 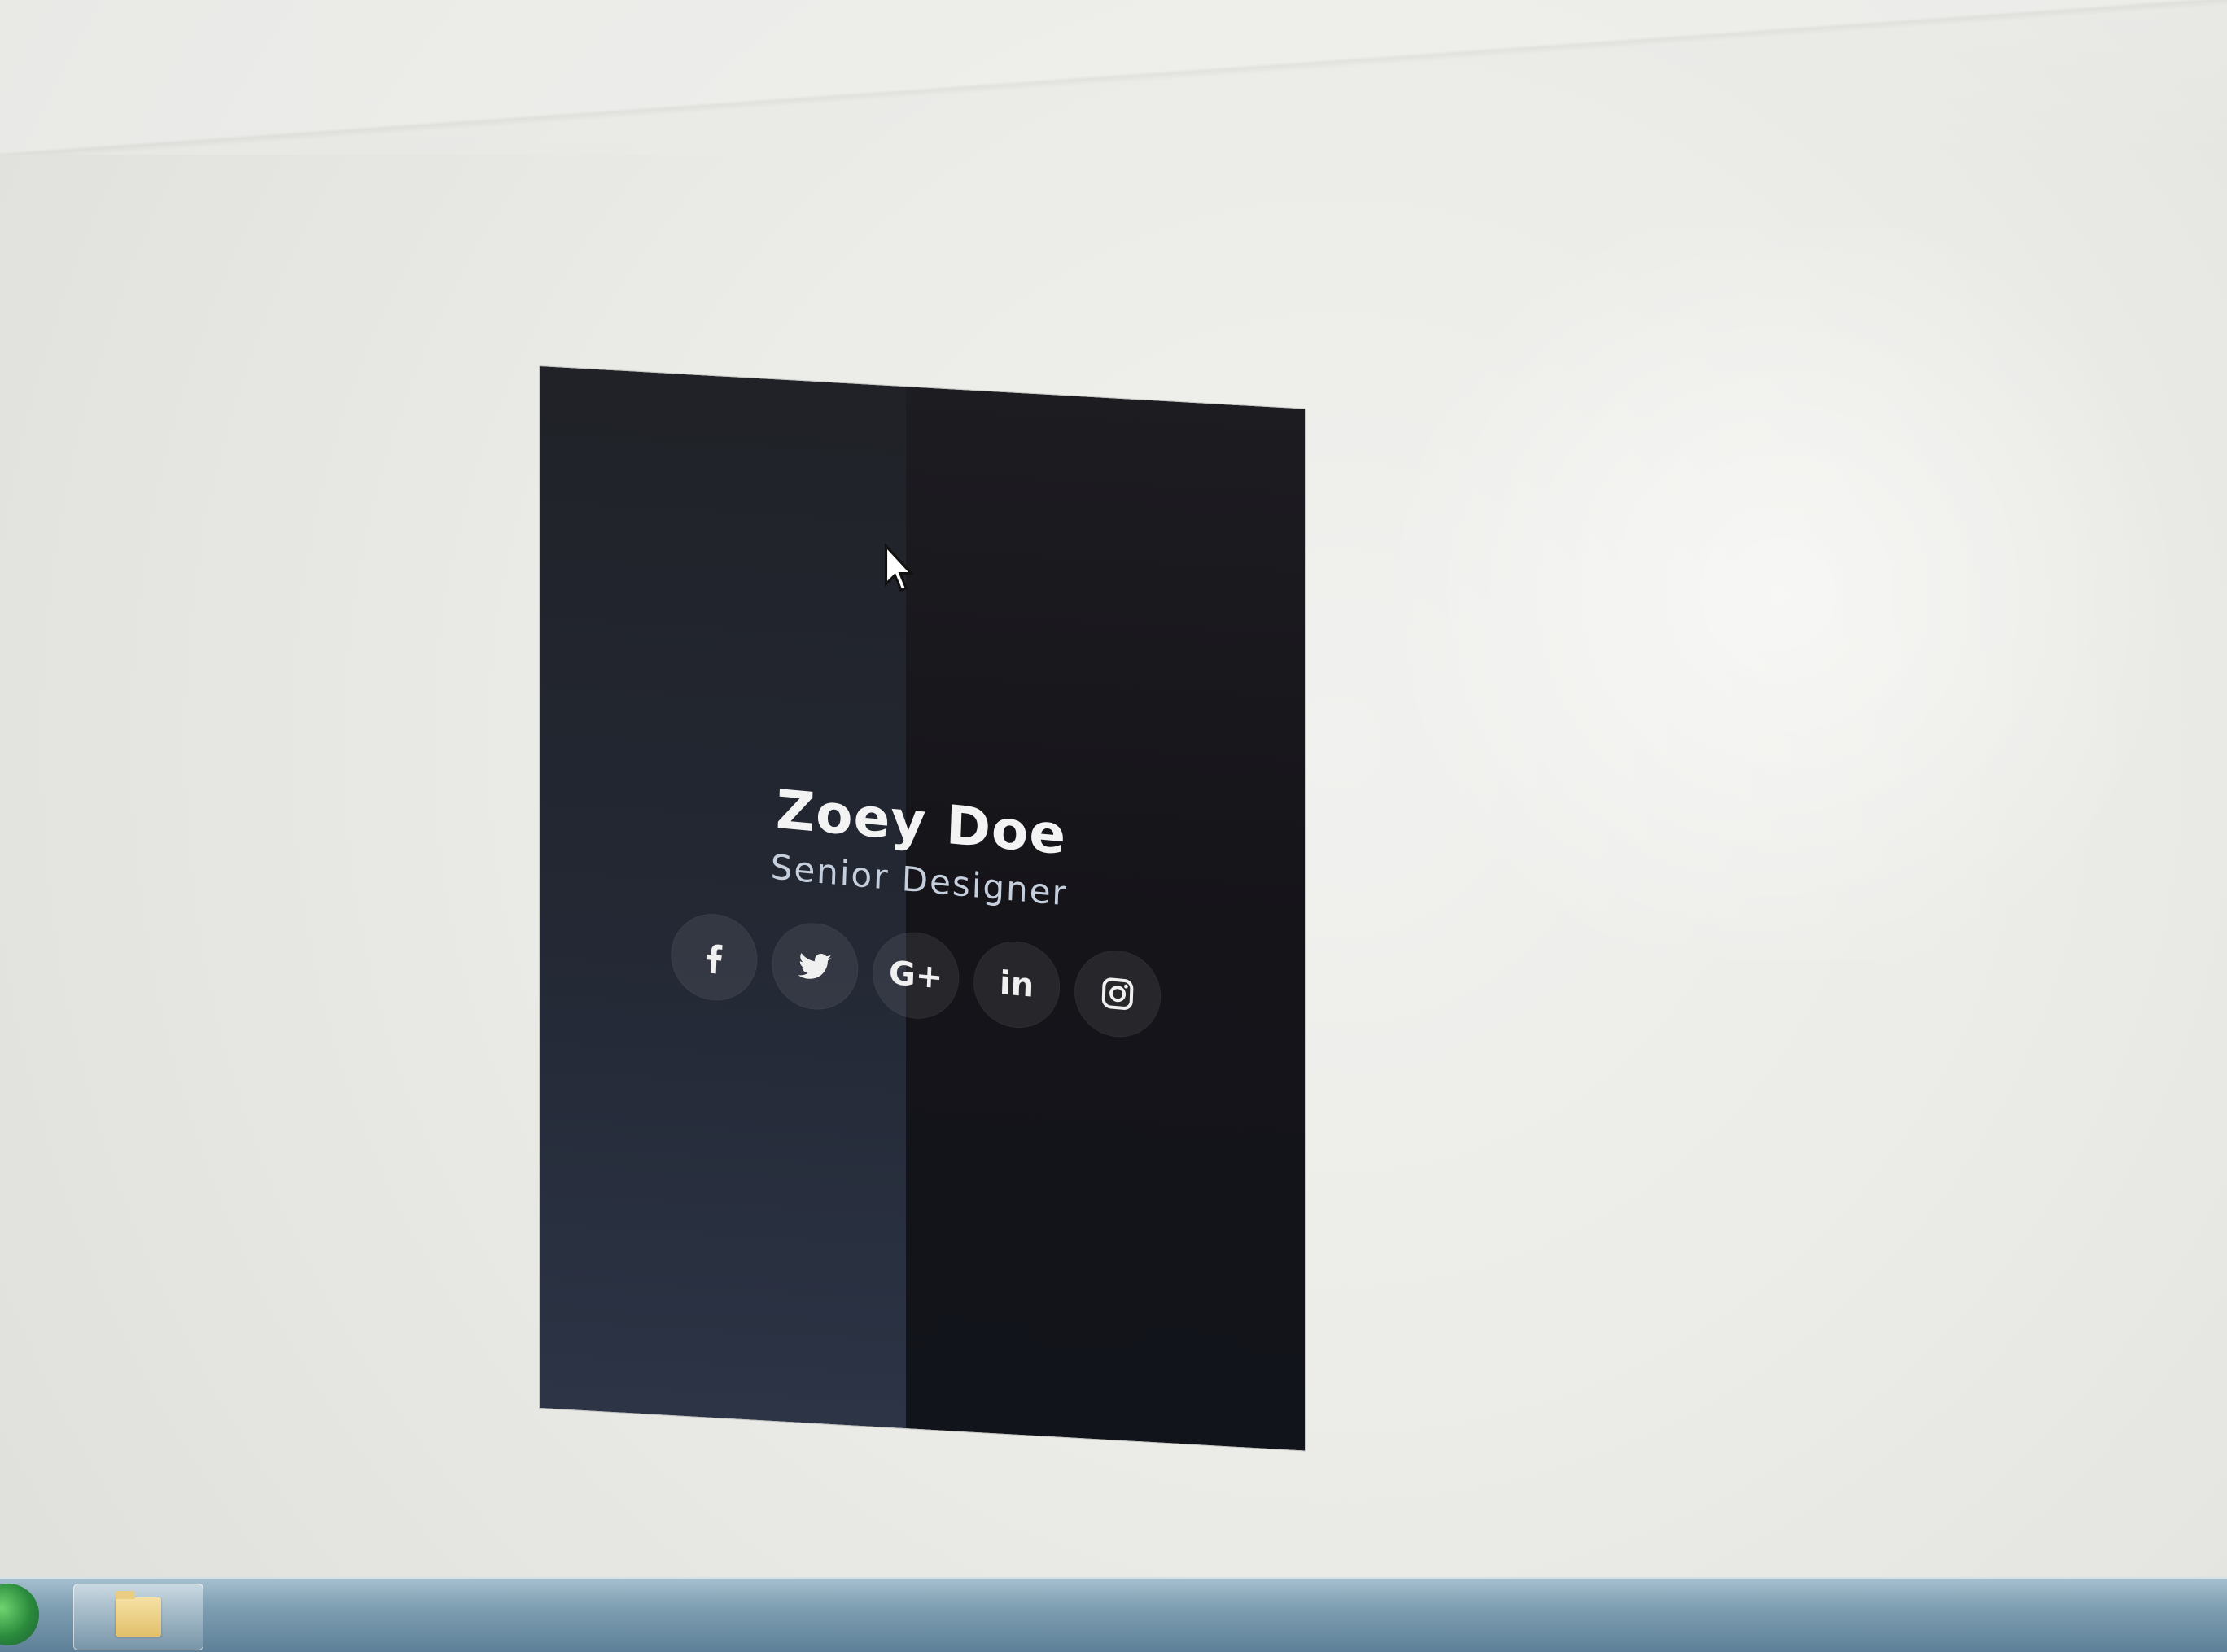 I want to click on taskbar-explorer-button, so click(x=138, y=1617).